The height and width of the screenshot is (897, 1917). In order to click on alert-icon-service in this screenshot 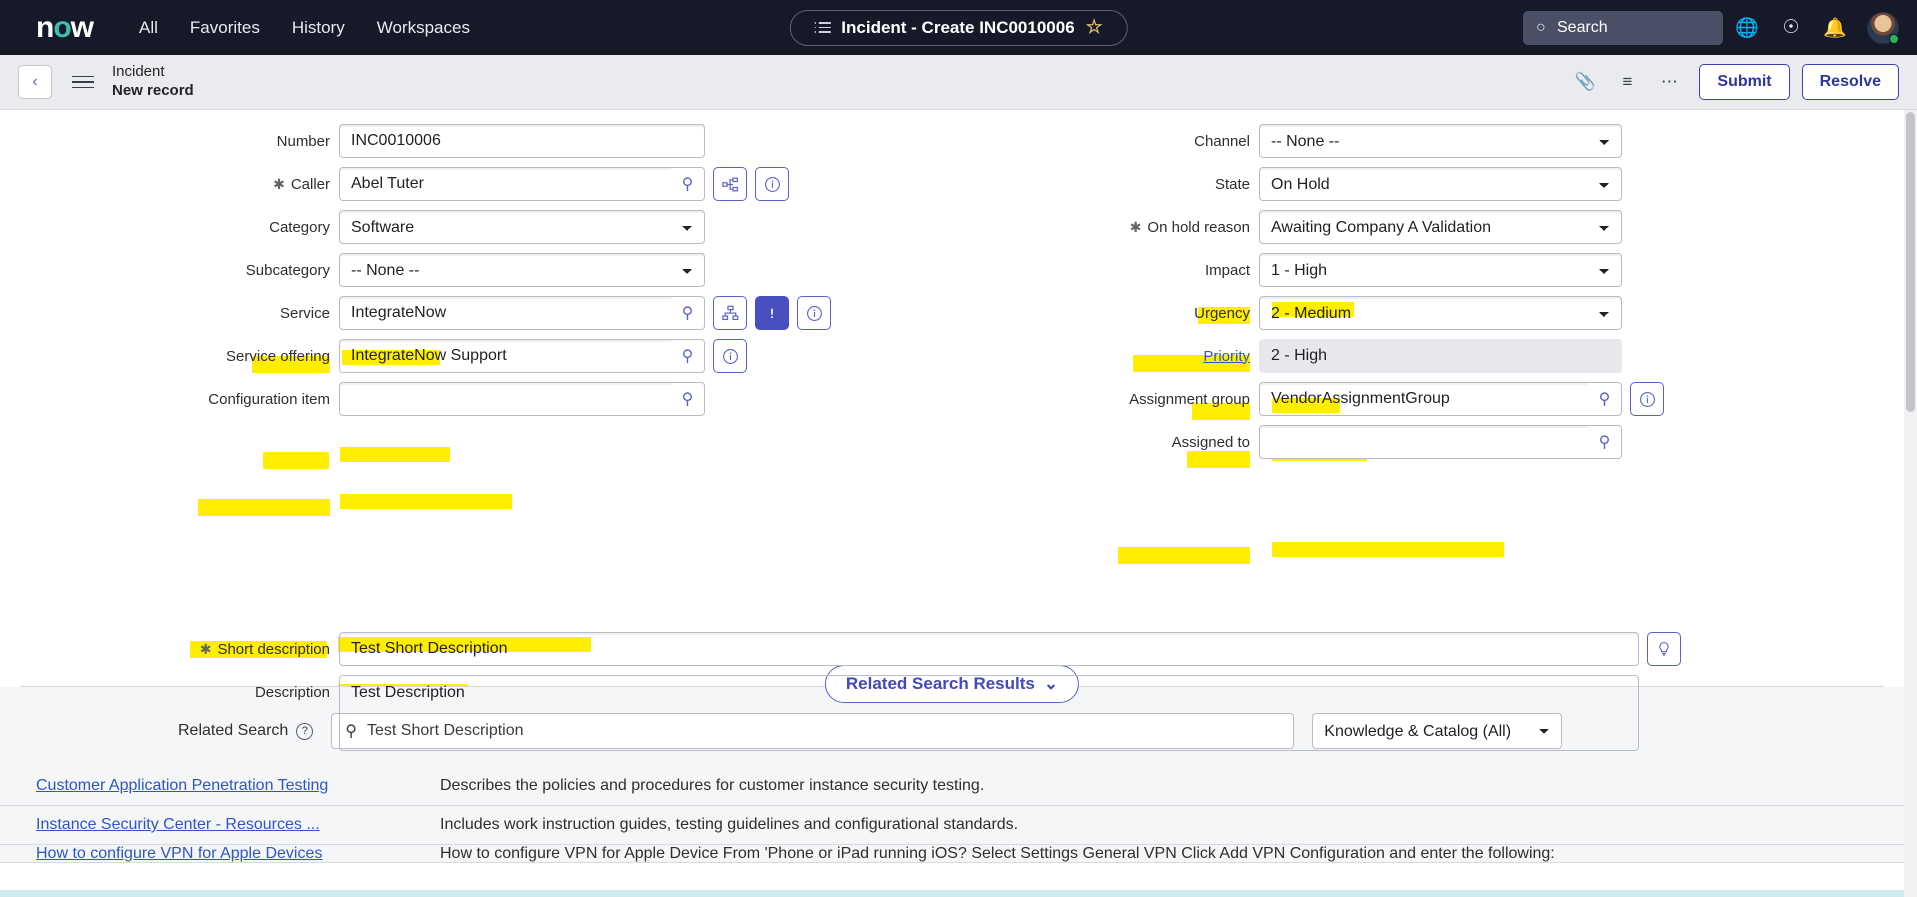, I will do `click(772, 313)`.